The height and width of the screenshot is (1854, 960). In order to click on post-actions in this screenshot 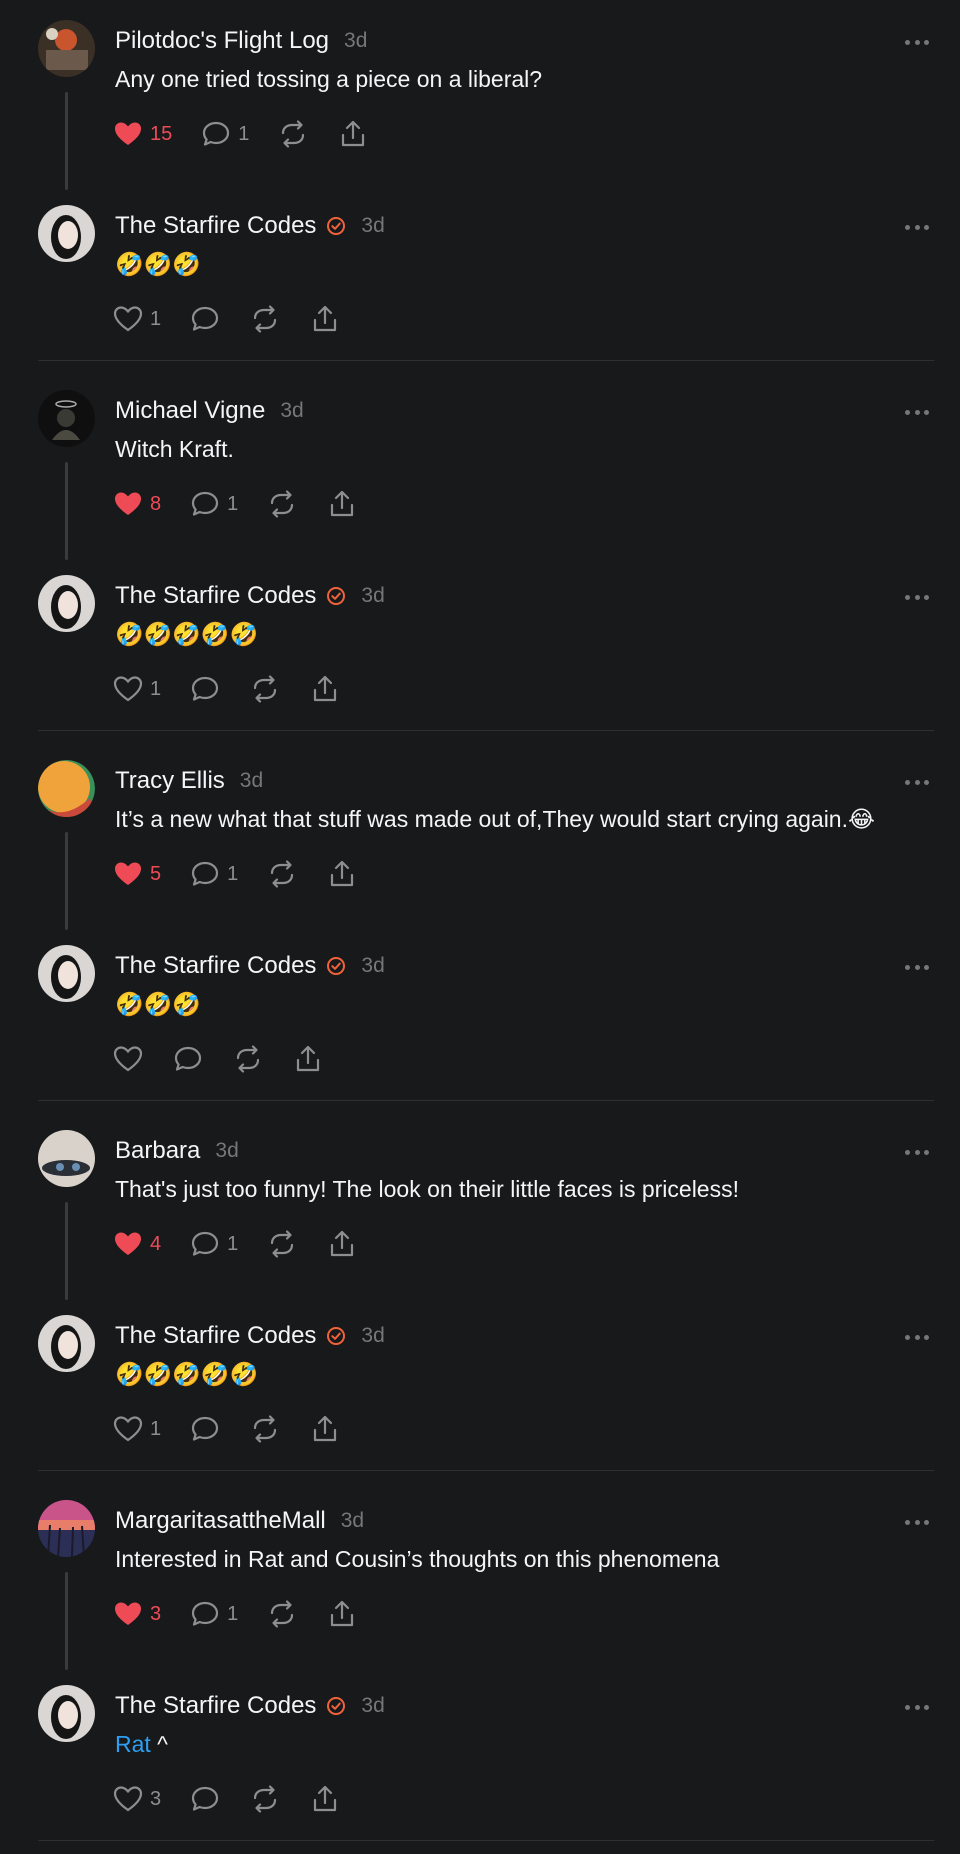, I will do `click(232, 1059)`.